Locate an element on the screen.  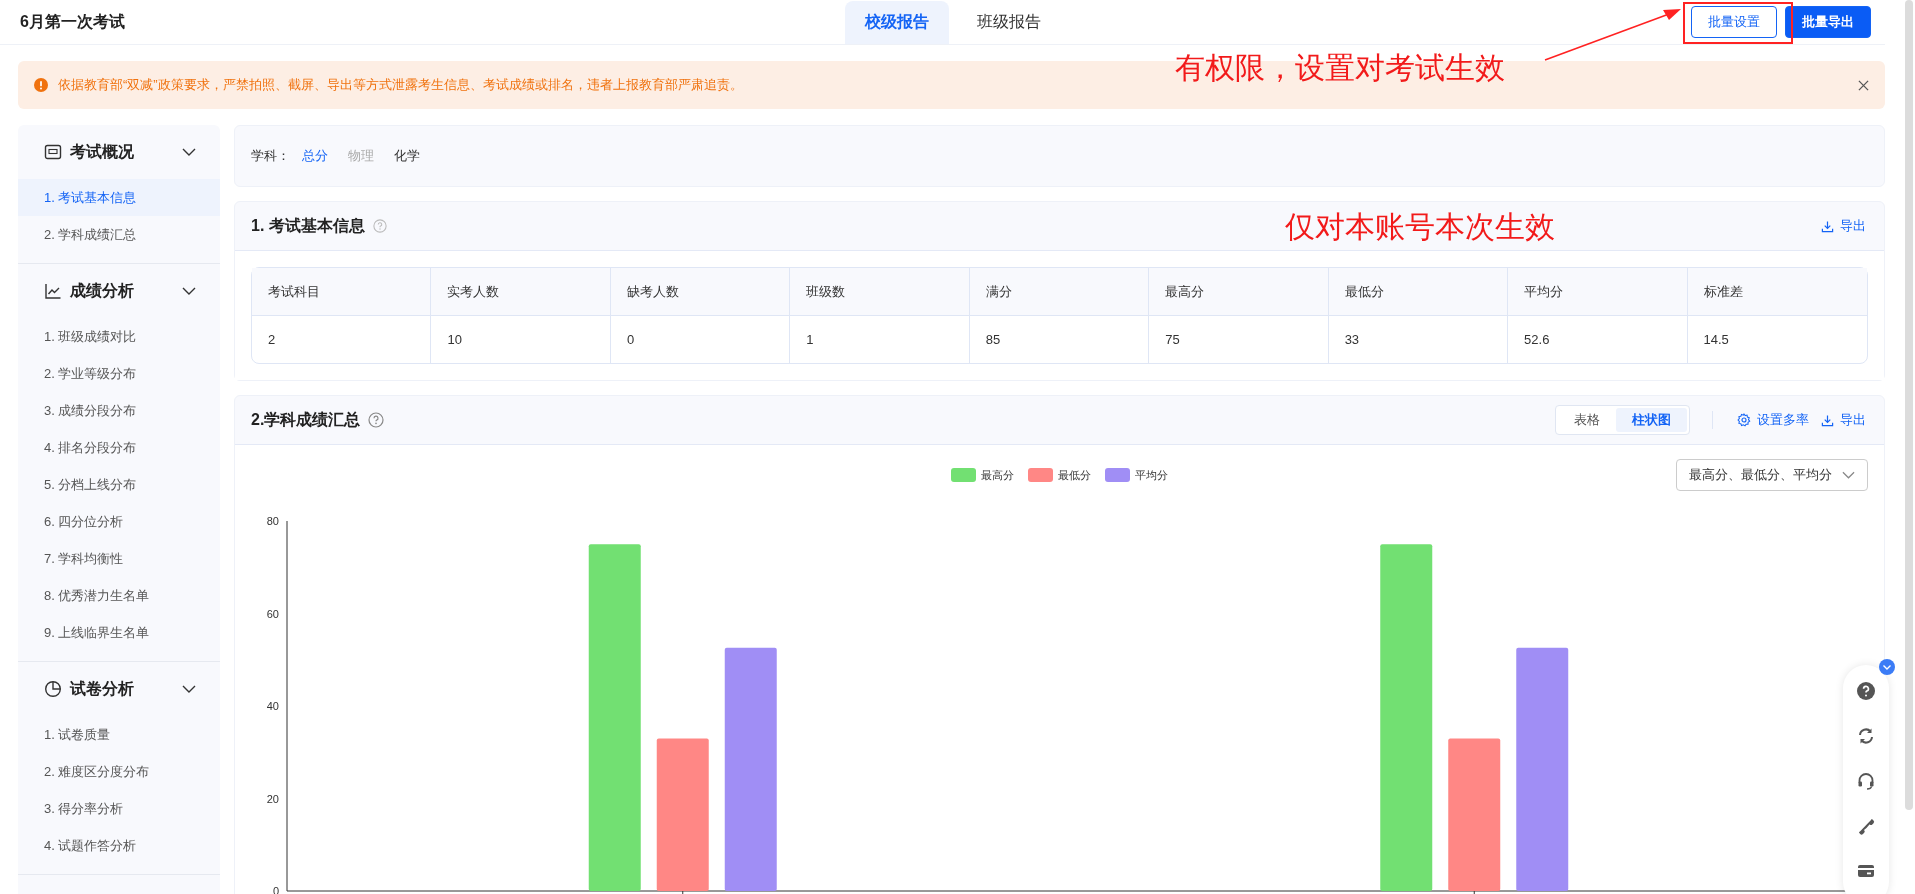
report-tab: 校级报告 is located at coordinates (897, 22).